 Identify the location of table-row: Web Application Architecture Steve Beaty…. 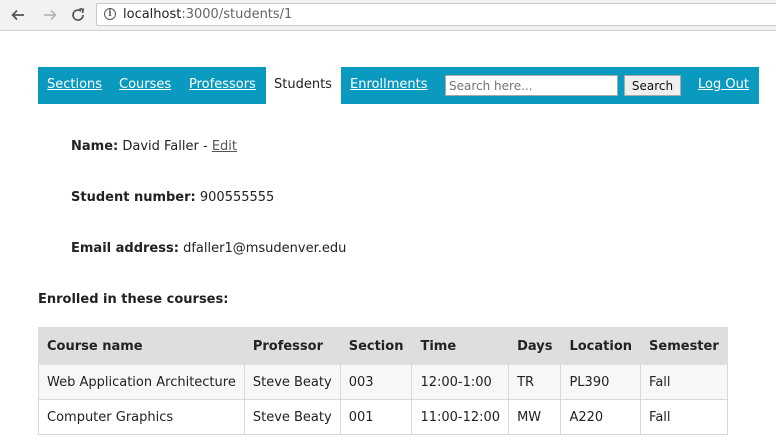
(383, 382).